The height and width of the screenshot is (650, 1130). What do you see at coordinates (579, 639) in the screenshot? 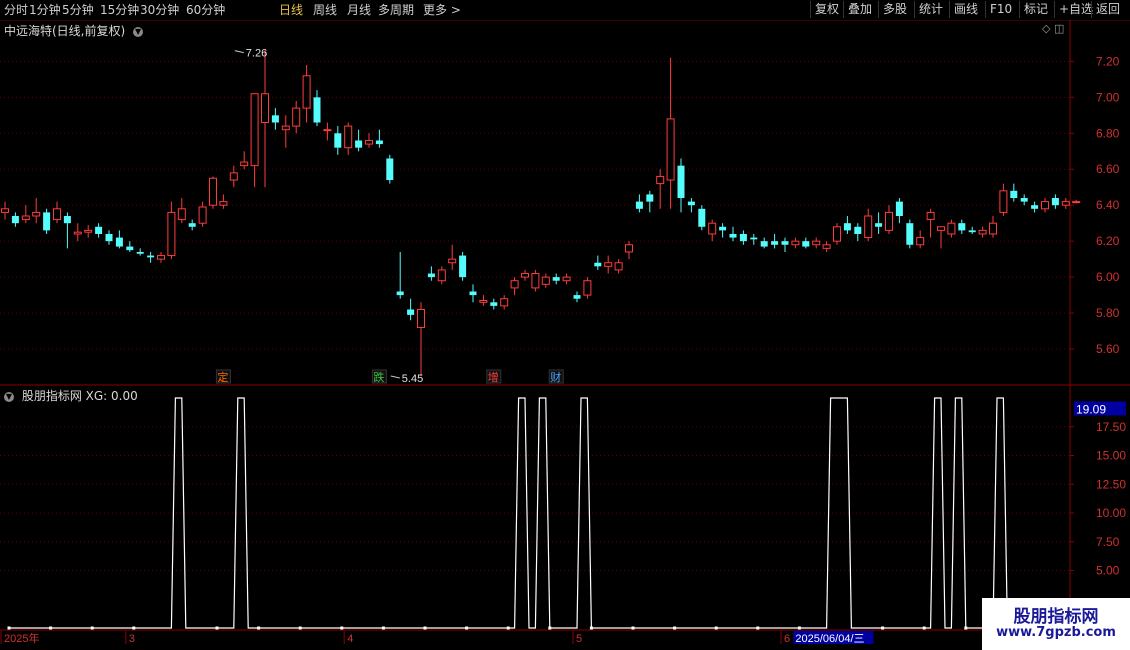
I see `time-tick-label: 5` at bounding box center [579, 639].